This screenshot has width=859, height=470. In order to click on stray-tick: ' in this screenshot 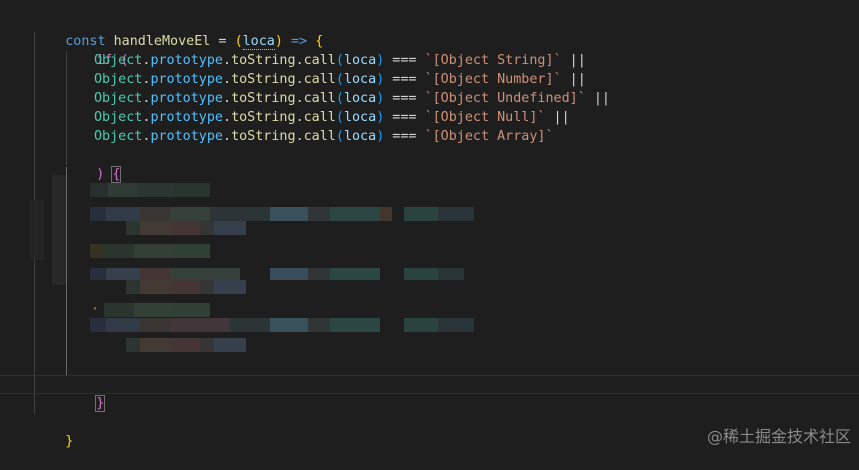, I will do `click(95, 311)`.